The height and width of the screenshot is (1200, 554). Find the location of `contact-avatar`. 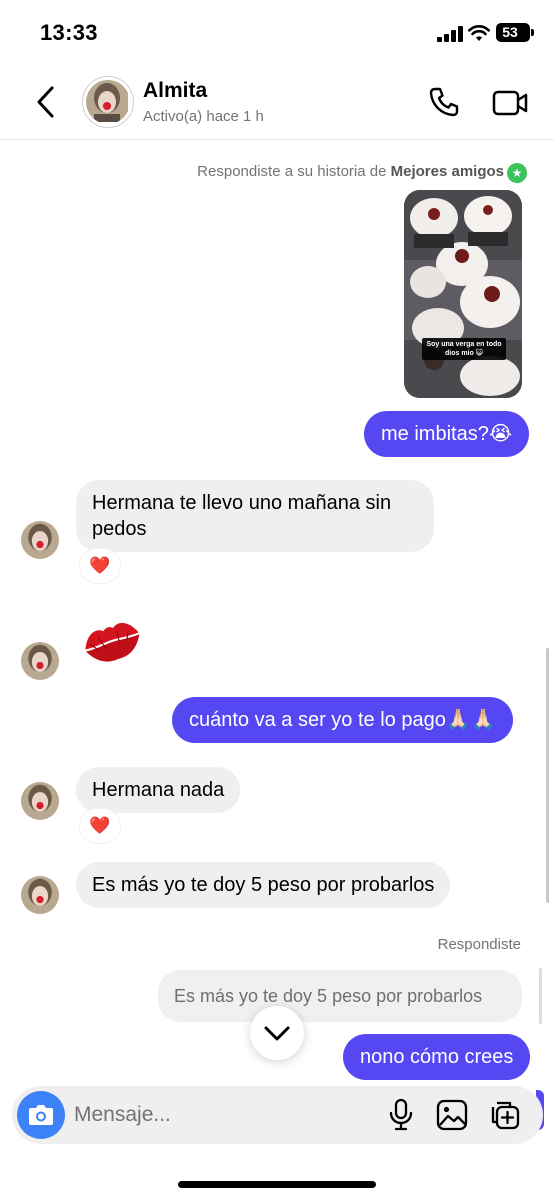

contact-avatar is located at coordinates (108, 102).